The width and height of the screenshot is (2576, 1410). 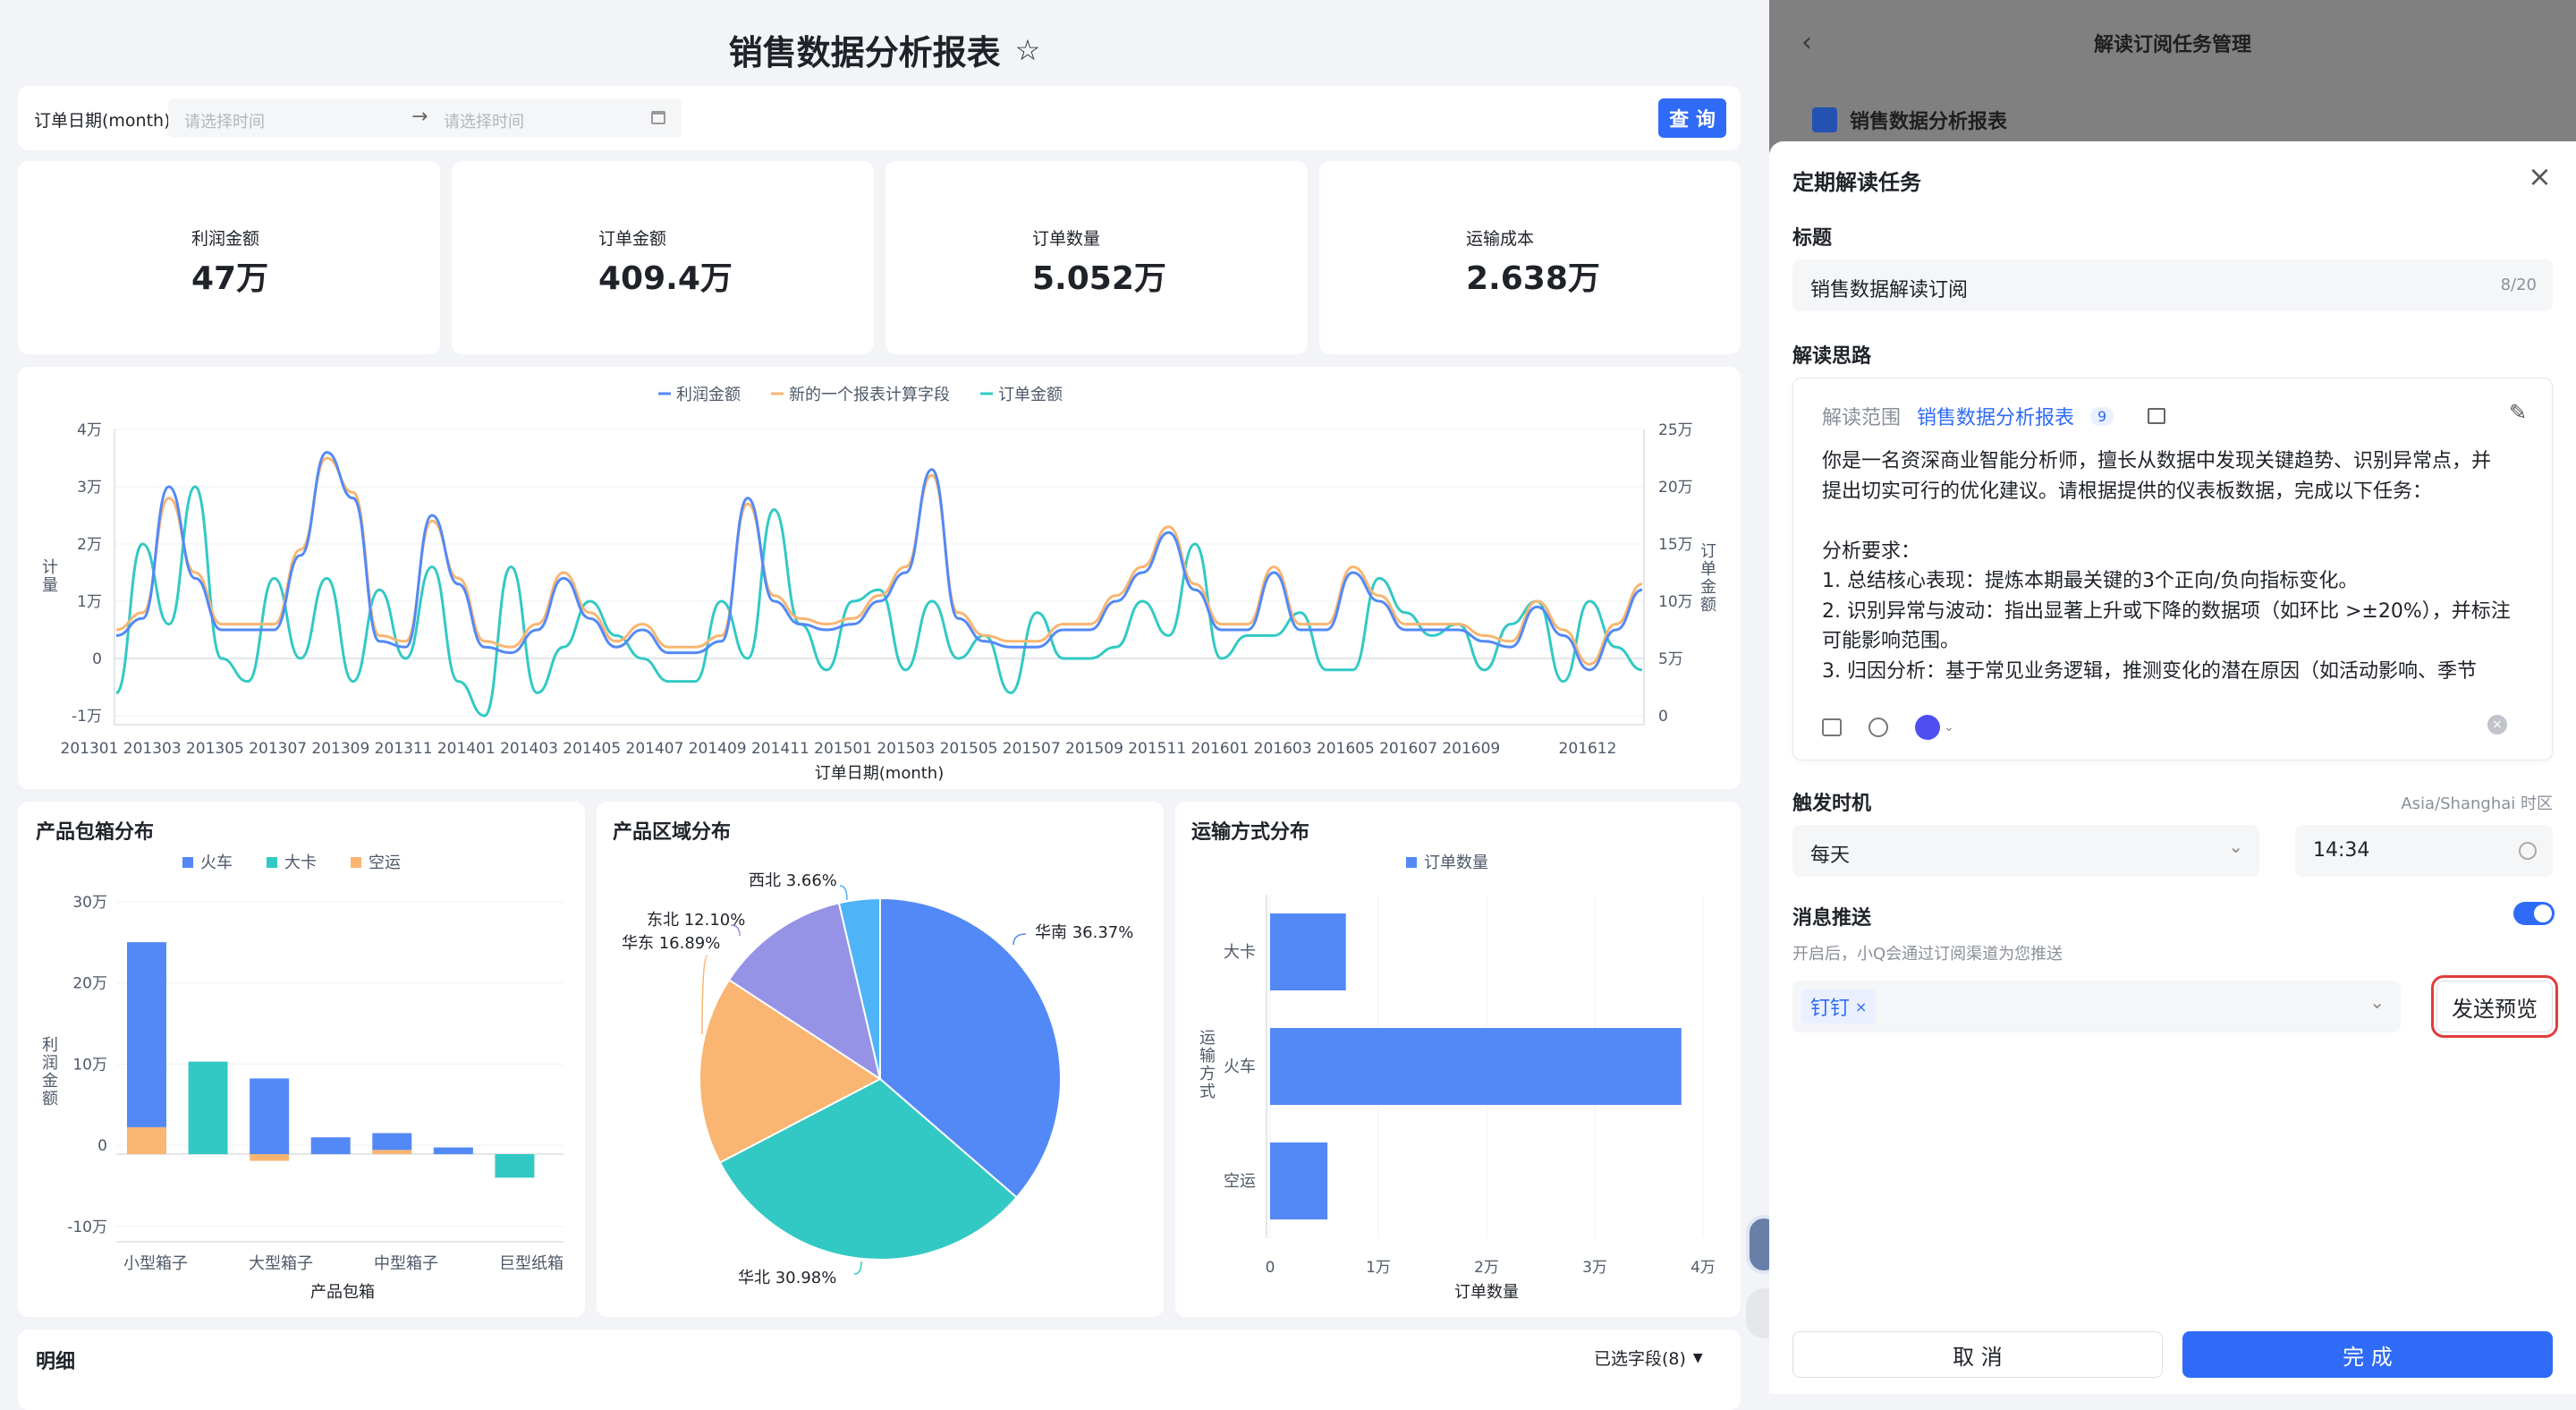 What do you see at coordinates (2127, 492) in the screenshot?
I see `prompt-line: 提出切实可行的优化建议。请根据提供的仪表板数据，完成以下任务：` at bounding box center [2127, 492].